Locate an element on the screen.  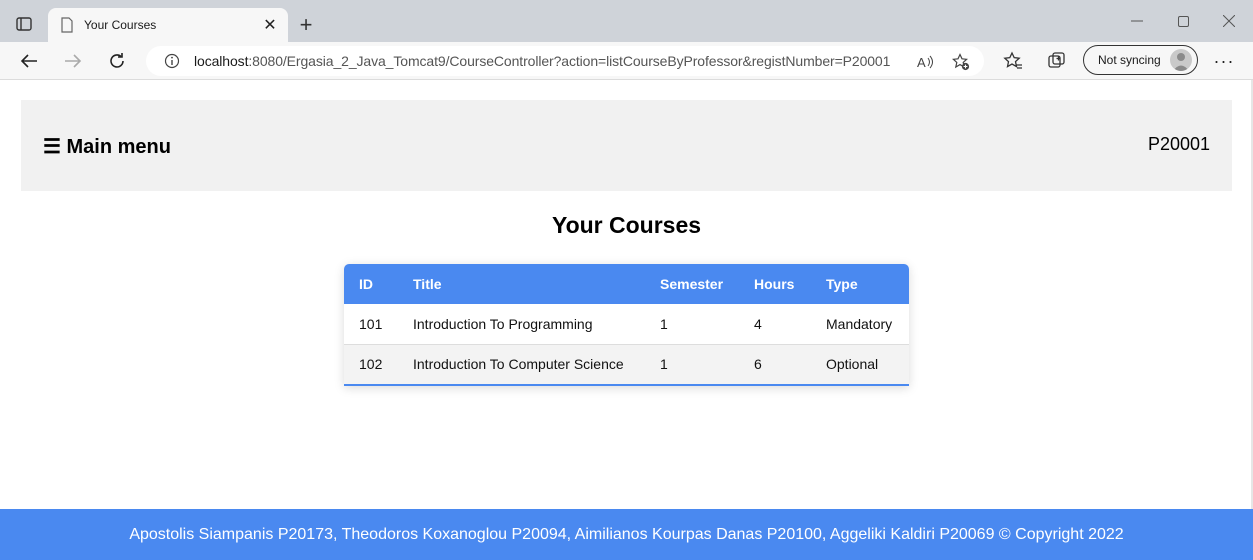
favorites-icon is located at coordinates (1013, 61).